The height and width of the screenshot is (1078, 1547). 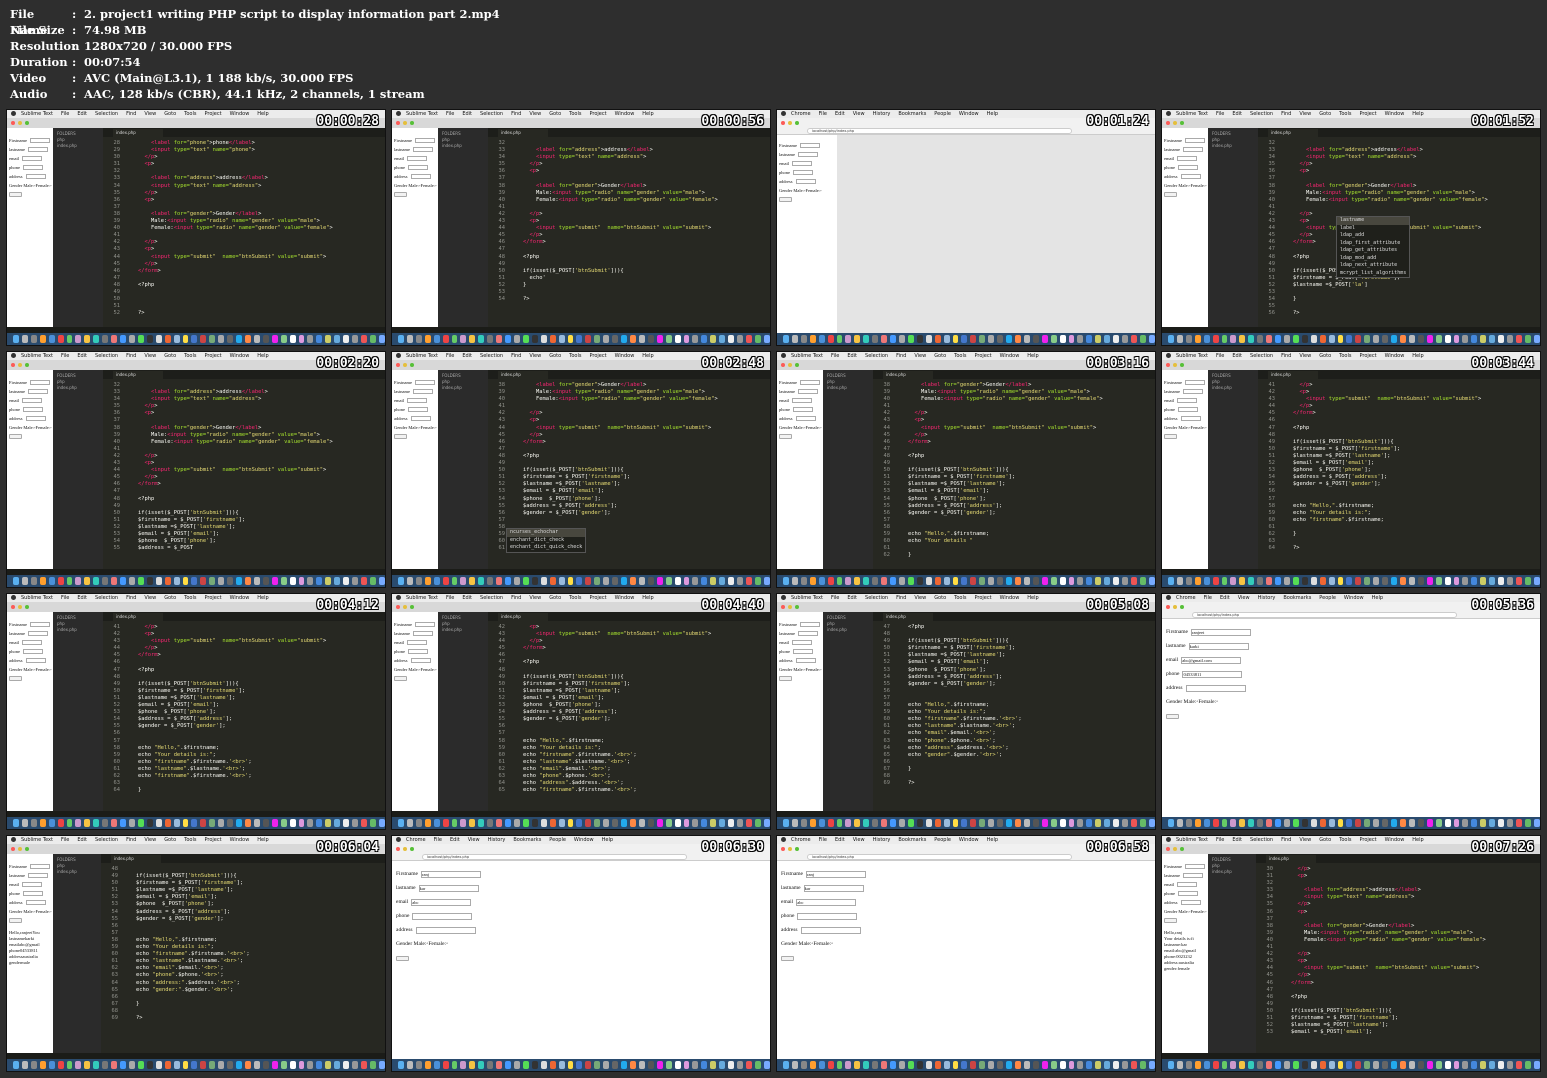 I want to click on address-bar: localhost/php/index.php, so click(x=1324, y=615).